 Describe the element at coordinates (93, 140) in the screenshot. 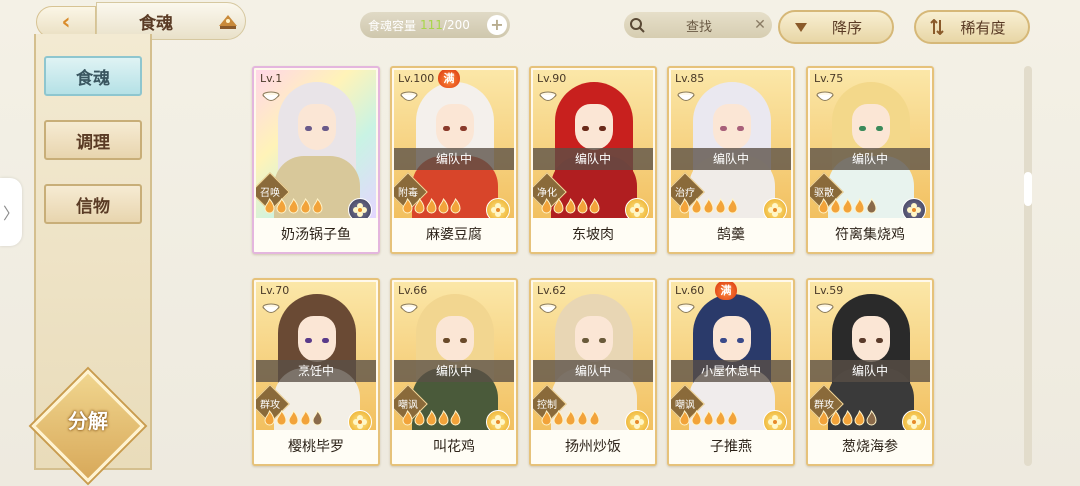

I see `sidebar-tab-conditioning: 调理` at that location.